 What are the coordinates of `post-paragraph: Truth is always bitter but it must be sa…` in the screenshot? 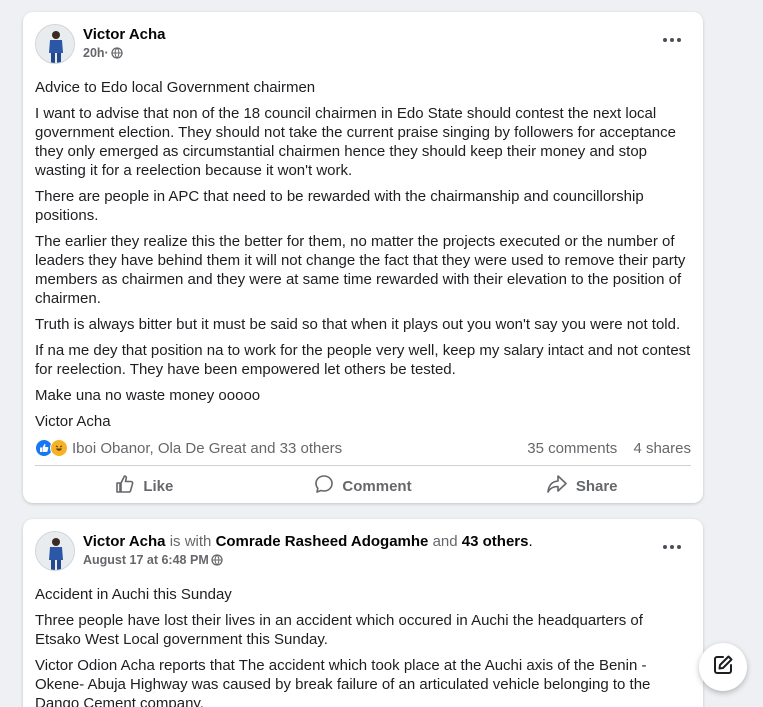 It's located at (358, 324).